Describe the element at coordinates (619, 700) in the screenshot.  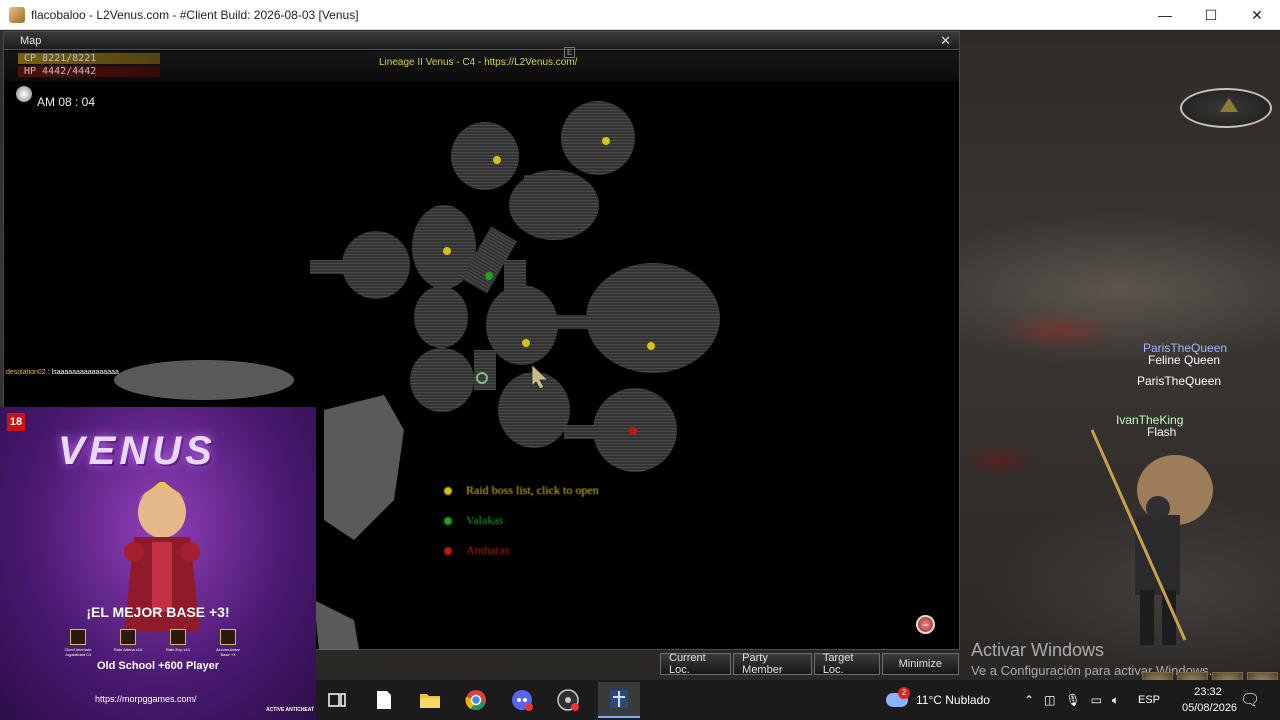
I see `lineage-app-icon` at that location.